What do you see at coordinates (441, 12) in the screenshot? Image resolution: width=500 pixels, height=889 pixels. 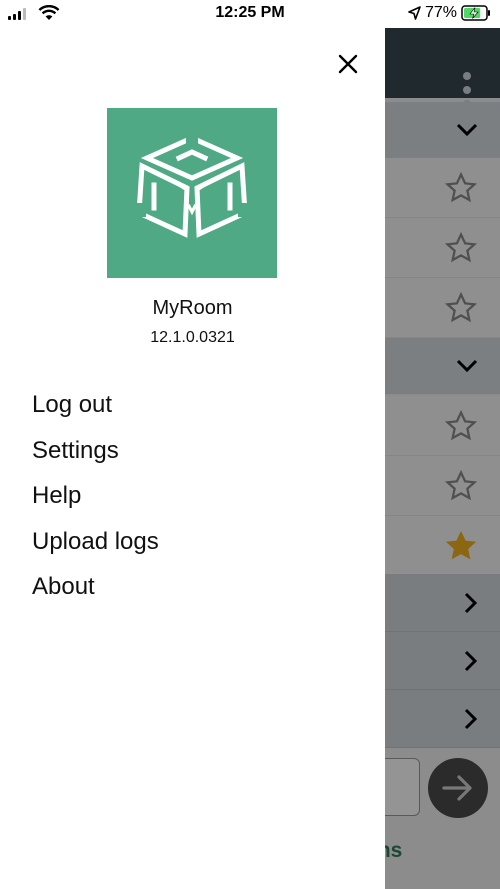 I see `battery-percent: 77%` at bounding box center [441, 12].